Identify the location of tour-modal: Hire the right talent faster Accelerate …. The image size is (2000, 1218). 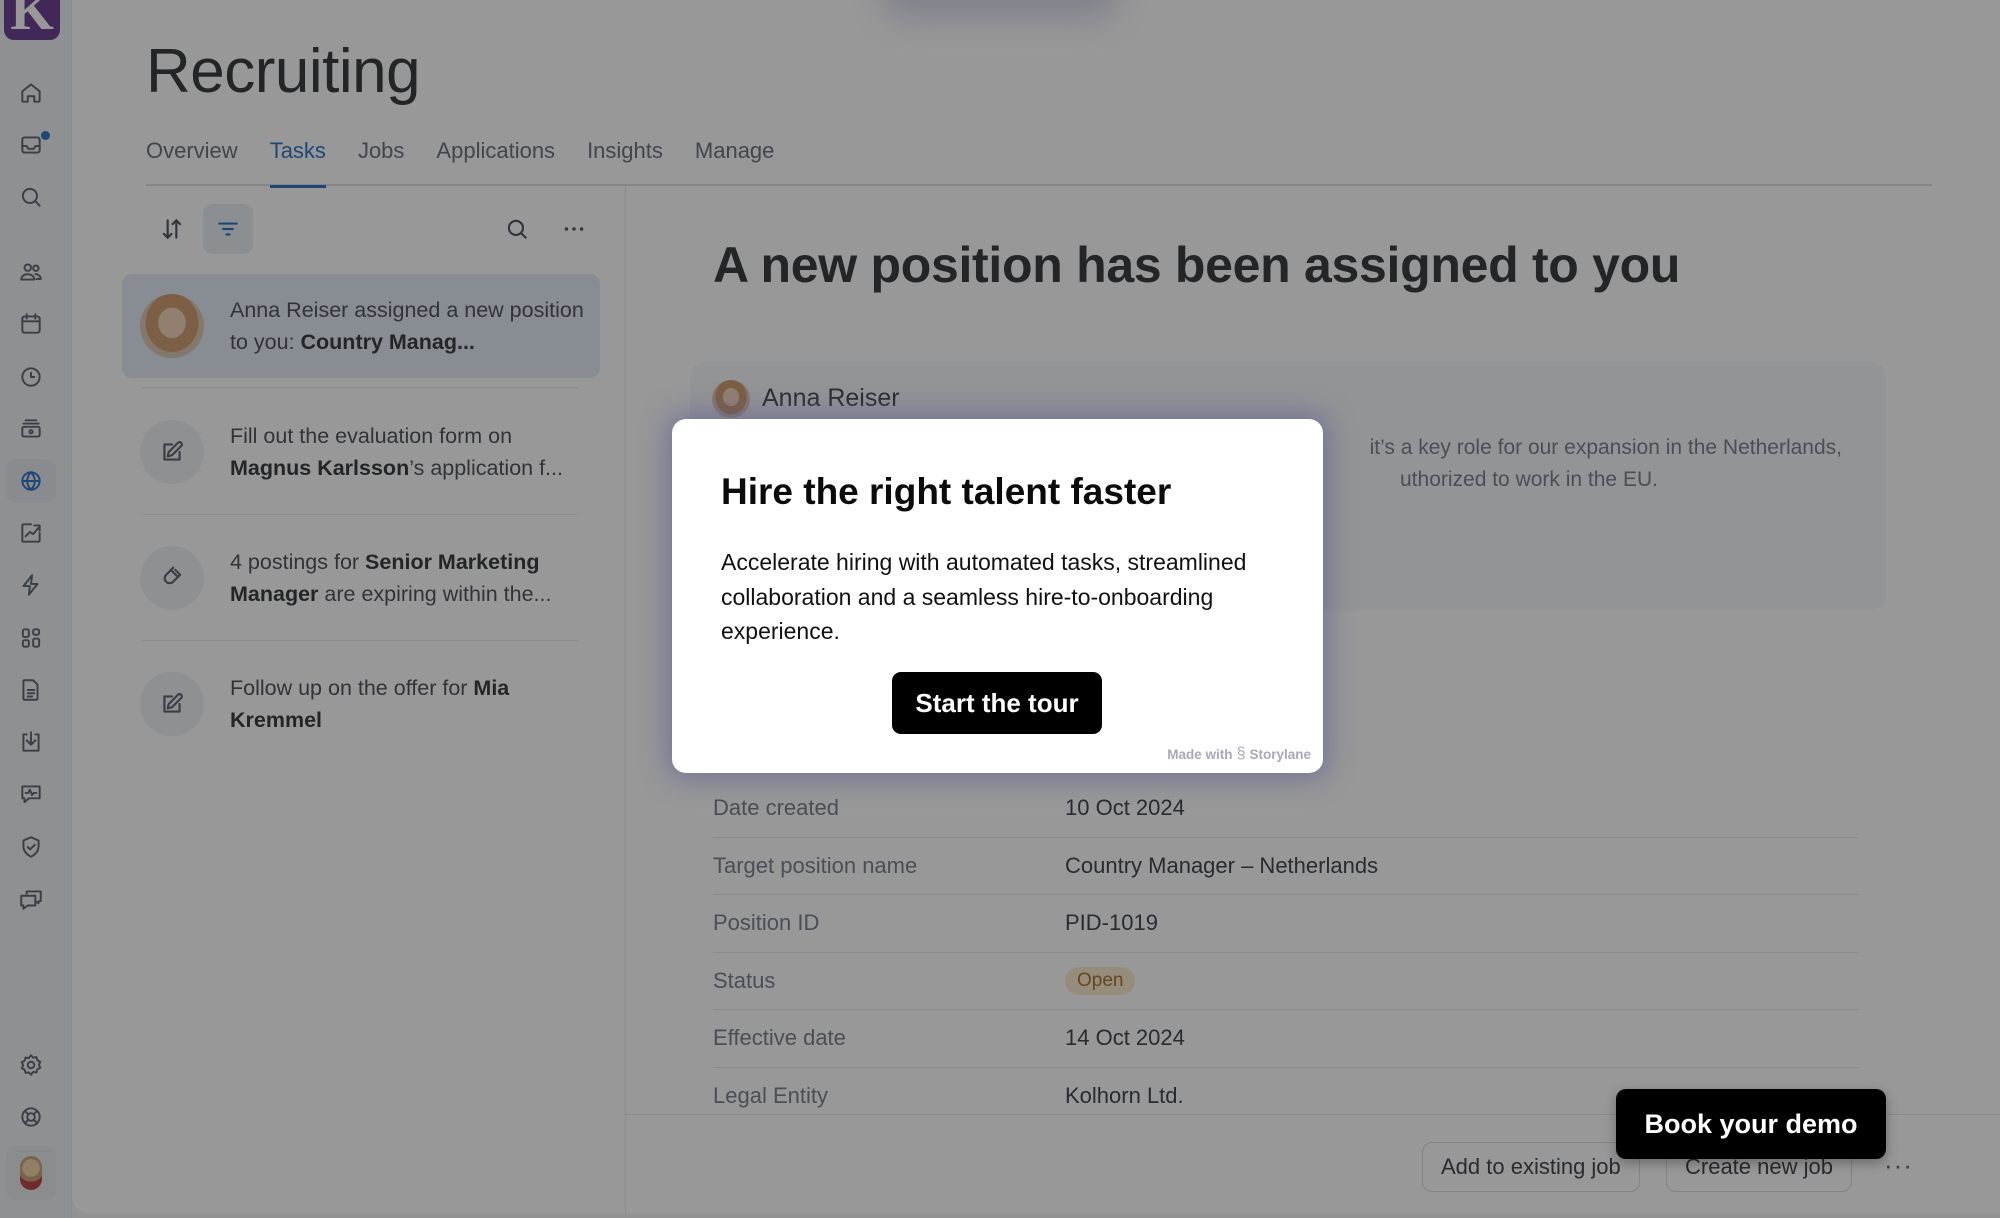
(997, 596).